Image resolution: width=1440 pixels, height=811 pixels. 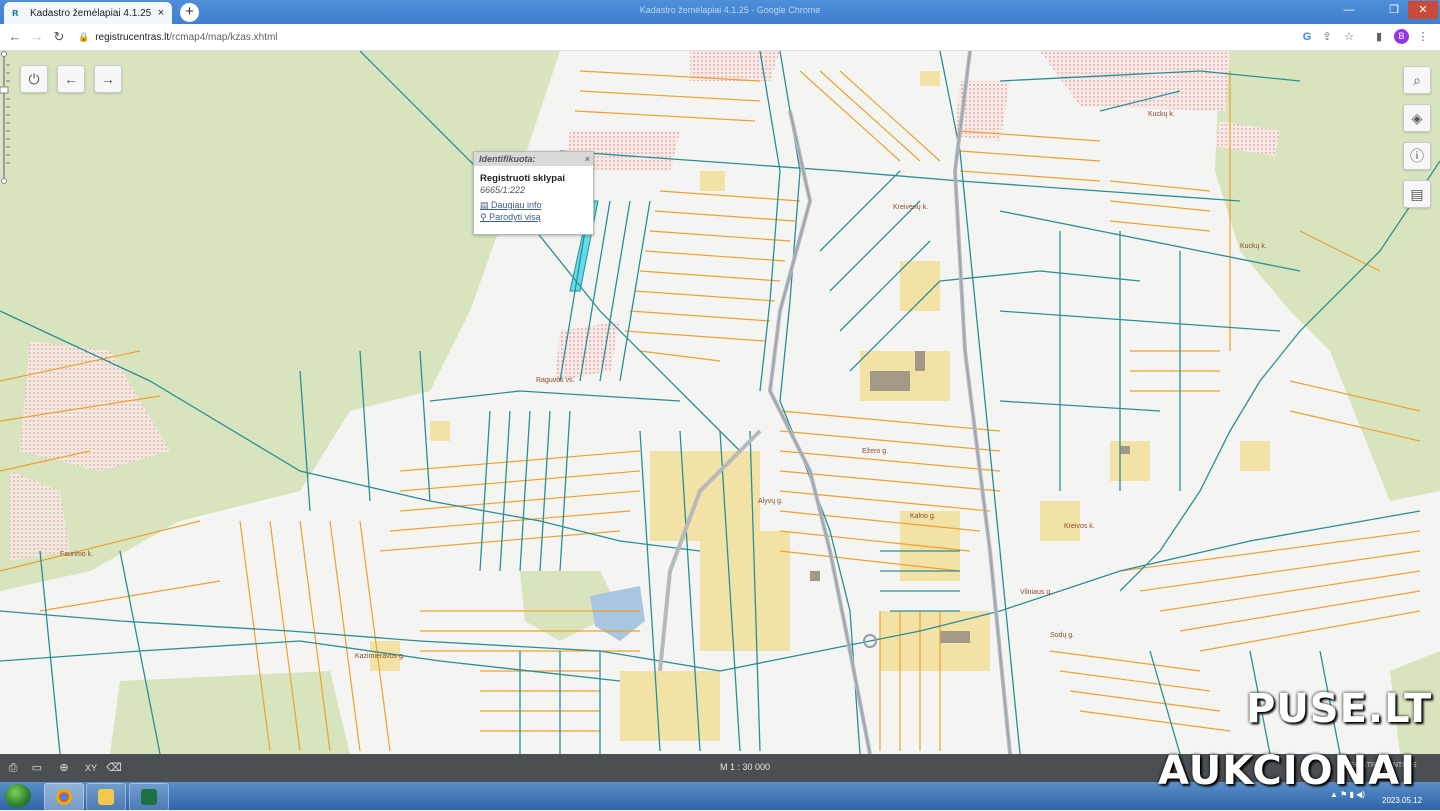 I want to click on chrome-taskbar-button, so click(x=64, y=797).